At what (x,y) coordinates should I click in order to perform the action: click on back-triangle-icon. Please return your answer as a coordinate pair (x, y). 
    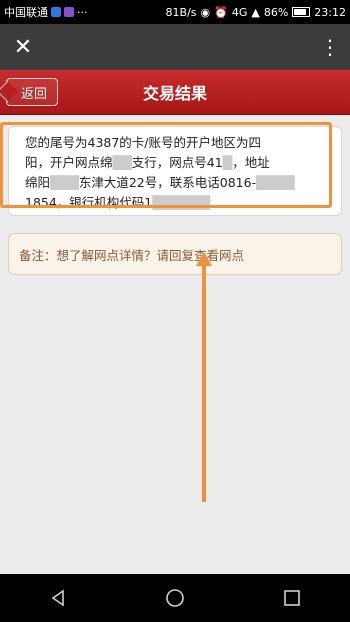
    Looking at the image, I should click on (58, 598).